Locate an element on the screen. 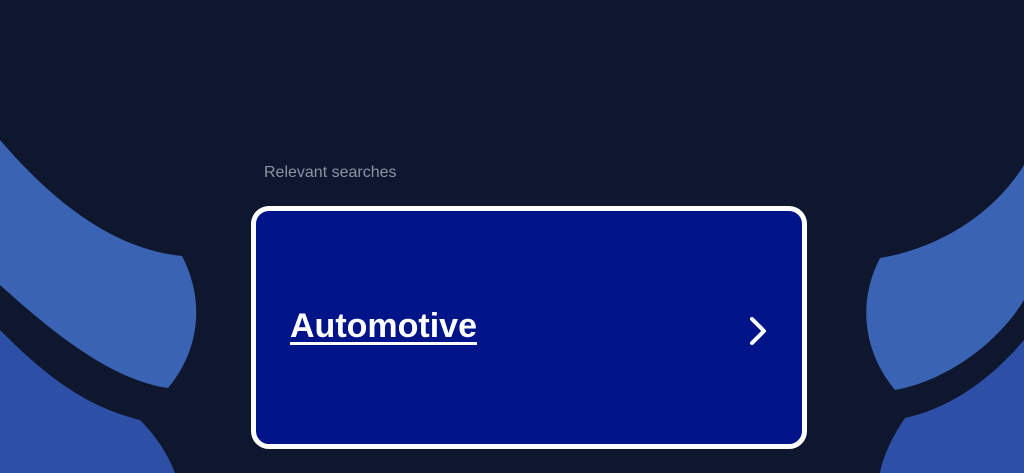  relevant-searches-label: Relevant searches is located at coordinates (330, 172).